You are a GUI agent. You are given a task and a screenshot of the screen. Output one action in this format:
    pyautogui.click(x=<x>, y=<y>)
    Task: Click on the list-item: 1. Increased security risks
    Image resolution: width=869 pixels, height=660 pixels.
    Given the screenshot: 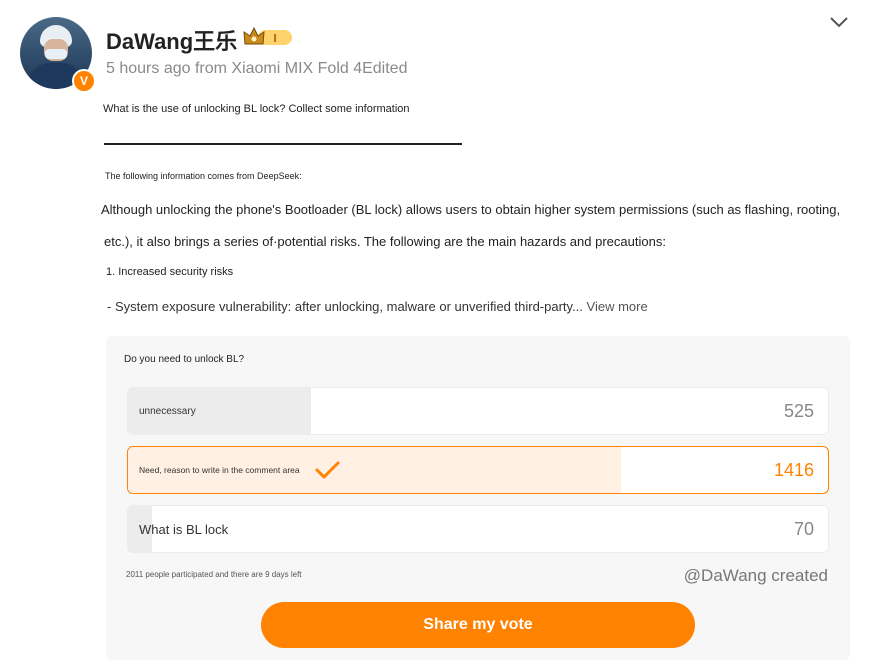 What is the action you would take?
    pyautogui.click(x=170, y=272)
    